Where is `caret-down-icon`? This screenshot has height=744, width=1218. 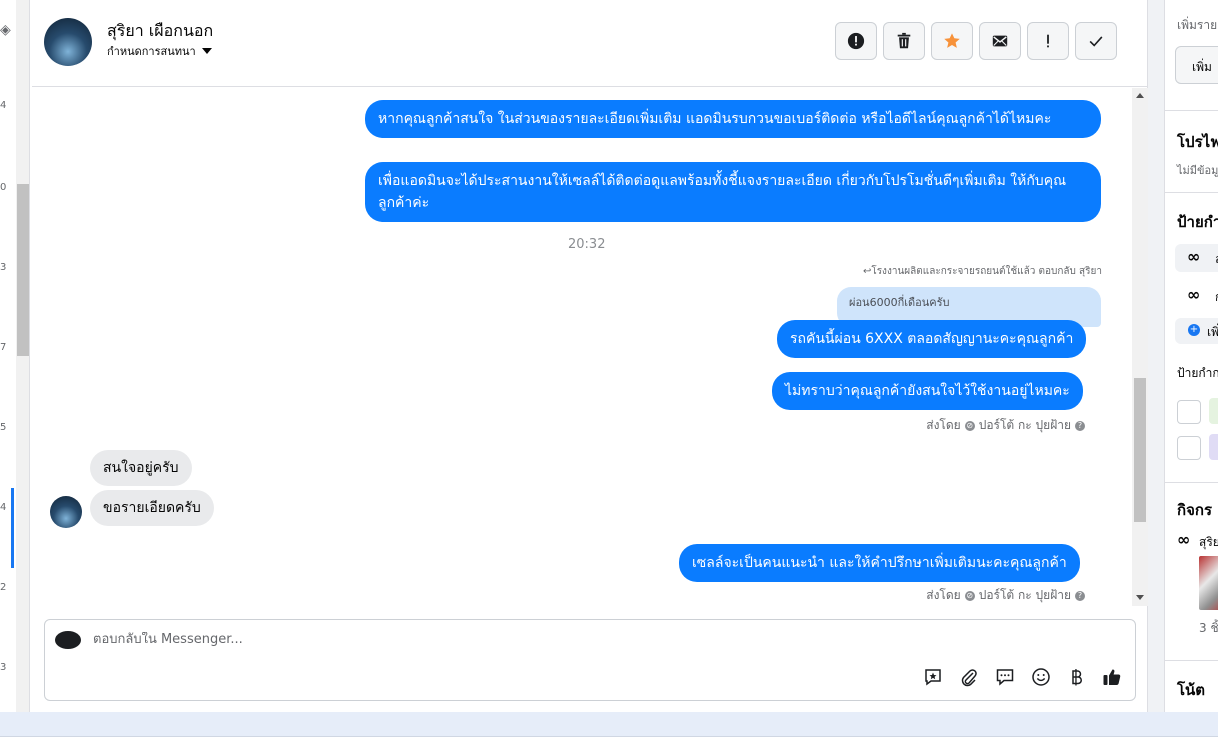
caret-down-icon is located at coordinates (206, 51).